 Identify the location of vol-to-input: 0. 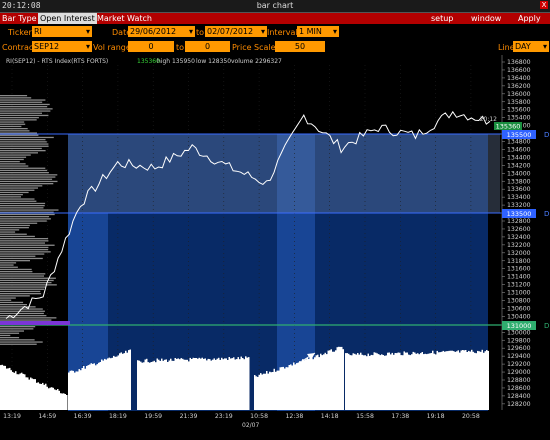
(207, 46).